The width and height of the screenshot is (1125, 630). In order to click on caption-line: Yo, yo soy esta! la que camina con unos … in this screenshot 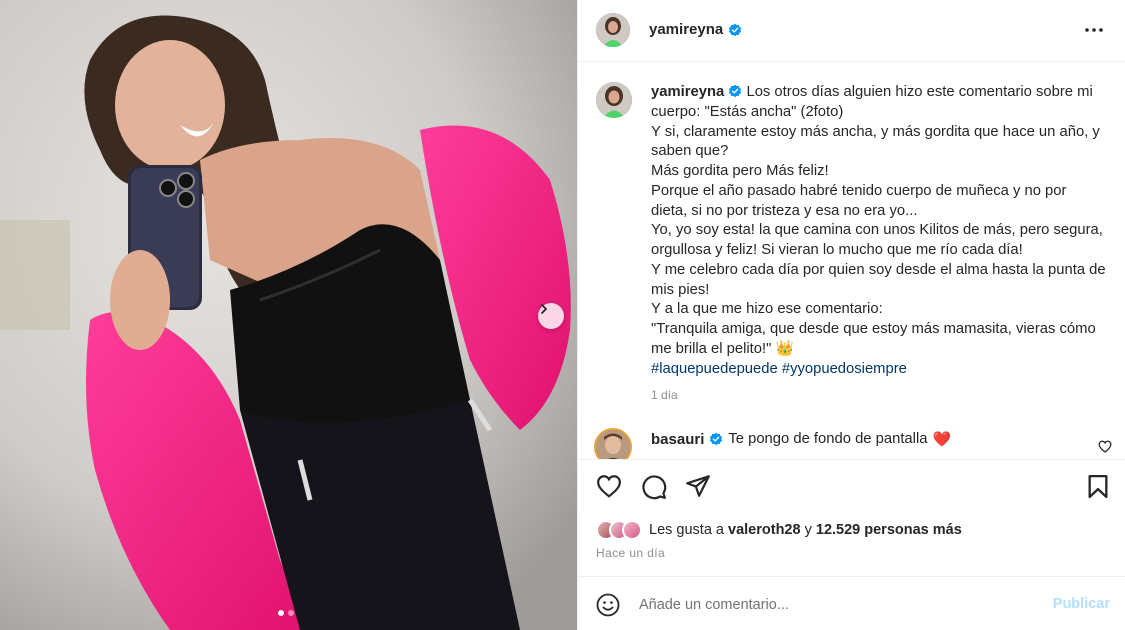, I will do `click(877, 240)`.